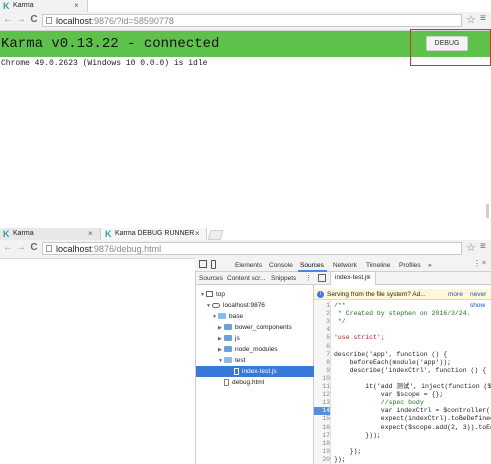 This screenshot has height=464, width=491. What do you see at coordinates (255, 371) in the screenshot?
I see `tree-item-file-selected: index-test.js` at bounding box center [255, 371].